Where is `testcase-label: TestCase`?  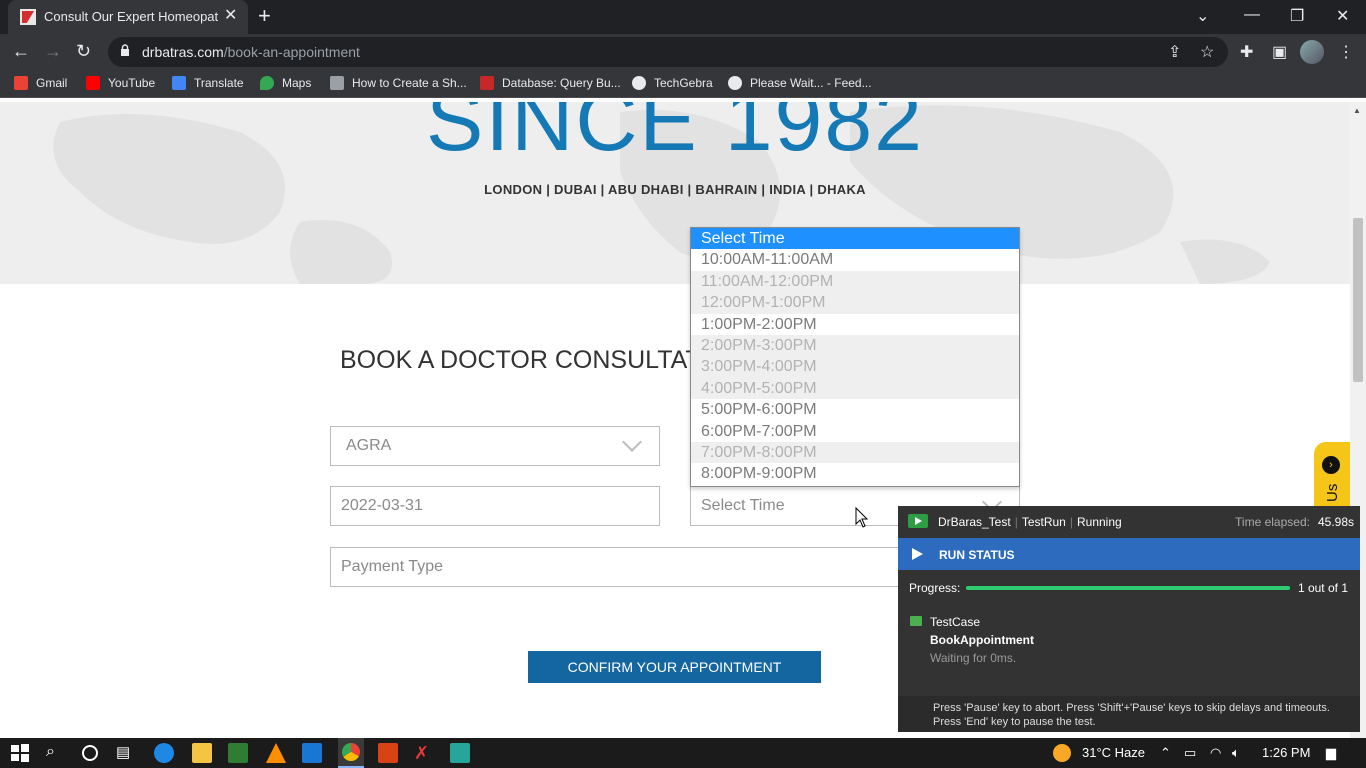 testcase-label: TestCase is located at coordinates (955, 622).